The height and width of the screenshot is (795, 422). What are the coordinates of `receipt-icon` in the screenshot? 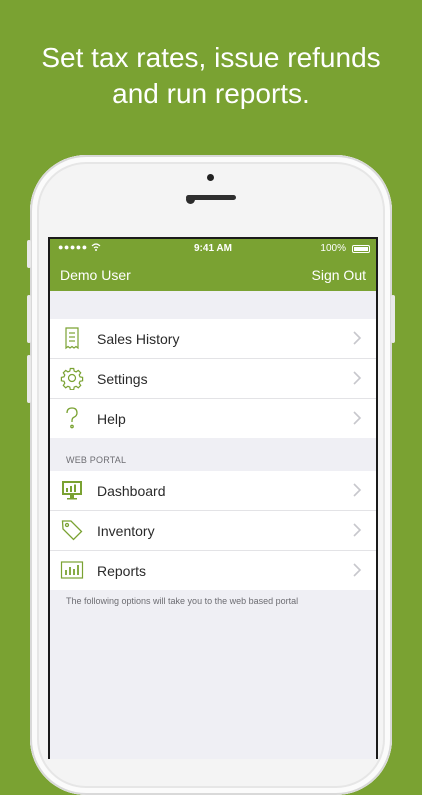 It's located at (72, 338).